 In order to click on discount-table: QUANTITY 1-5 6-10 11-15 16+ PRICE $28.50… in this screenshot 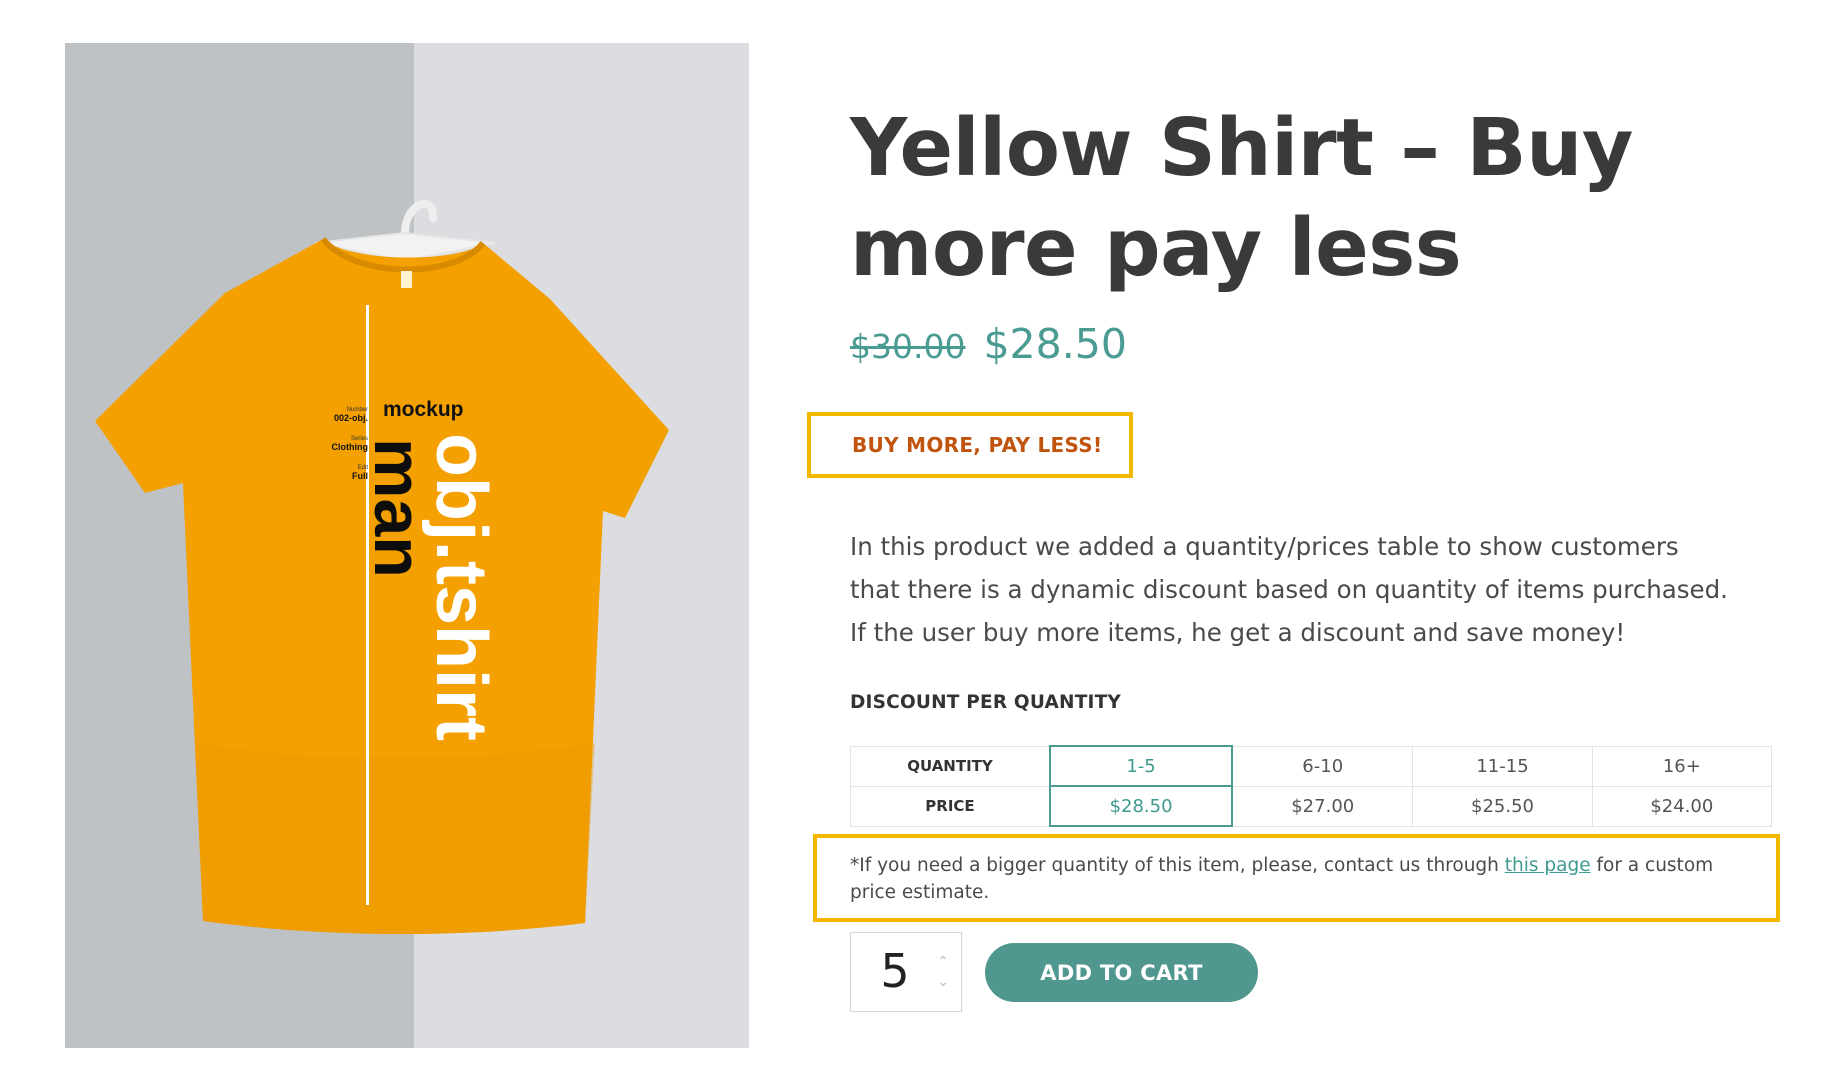, I will do `click(1311, 786)`.